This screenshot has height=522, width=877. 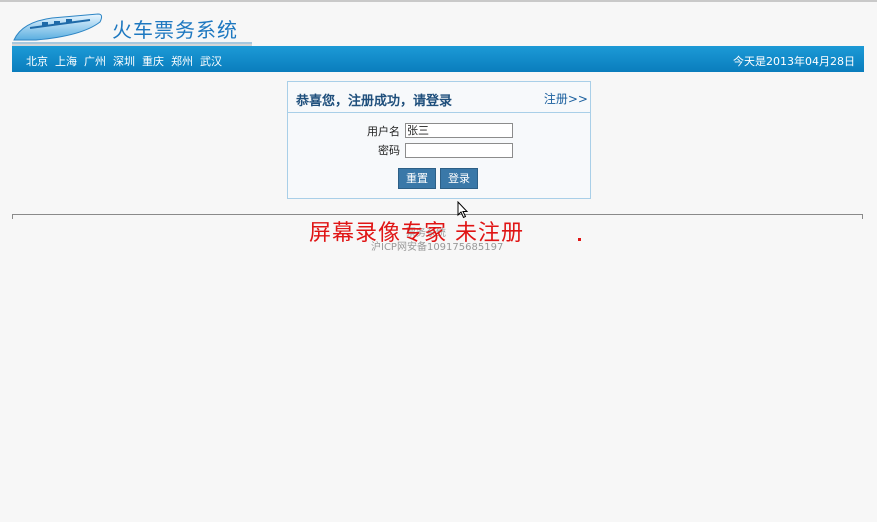 I want to click on watermark-dot, so click(x=579, y=239).